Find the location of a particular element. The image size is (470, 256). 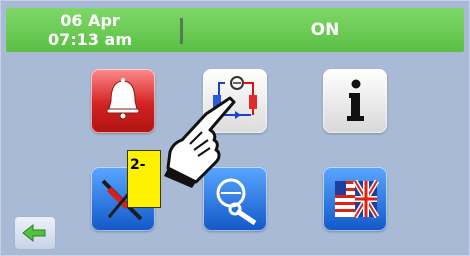

info-icon is located at coordinates (355, 100).